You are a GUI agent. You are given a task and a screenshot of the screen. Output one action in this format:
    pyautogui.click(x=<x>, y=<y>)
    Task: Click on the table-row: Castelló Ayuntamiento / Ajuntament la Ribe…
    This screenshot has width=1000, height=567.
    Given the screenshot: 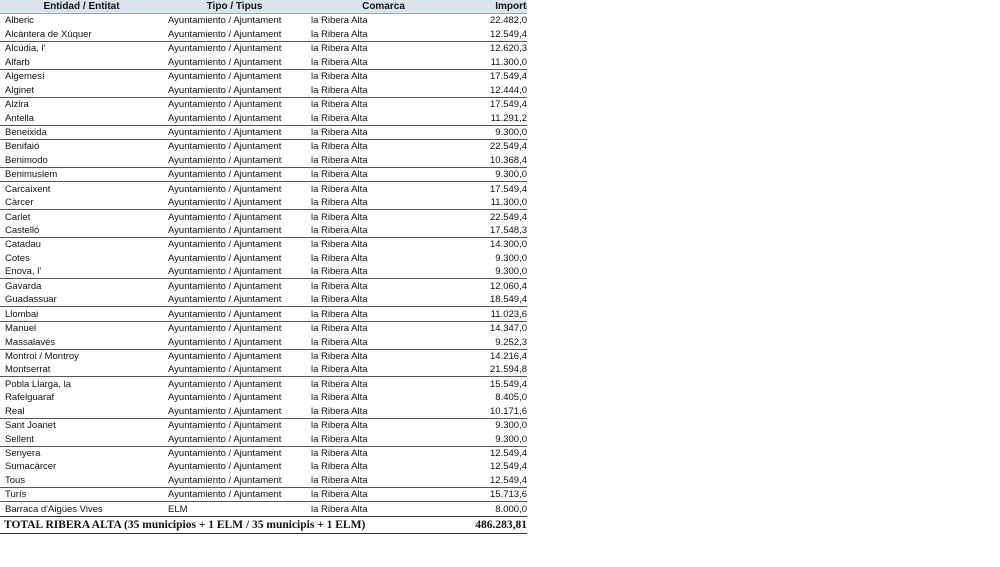 What is the action you would take?
    pyautogui.click(x=263, y=230)
    